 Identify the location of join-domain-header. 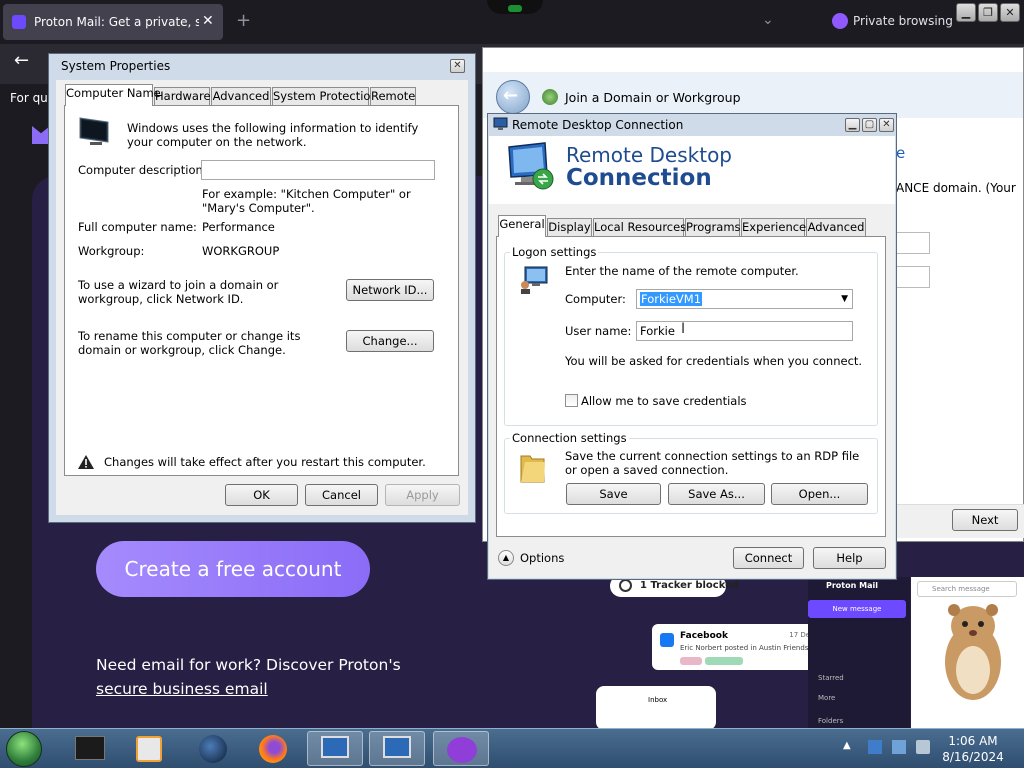
(753, 95).